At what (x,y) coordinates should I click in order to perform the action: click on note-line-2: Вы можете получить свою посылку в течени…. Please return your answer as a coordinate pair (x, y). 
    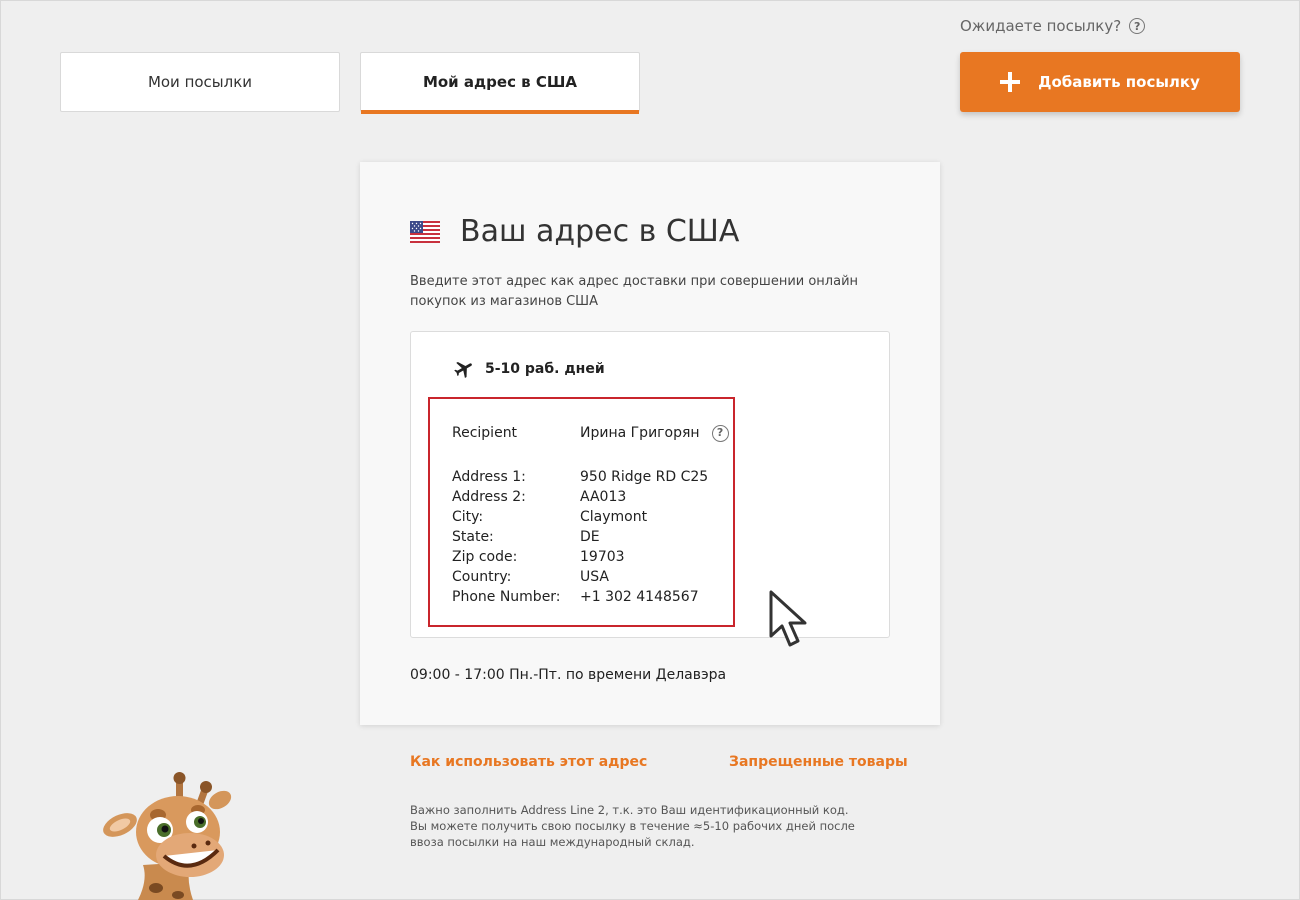
    Looking at the image, I should click on (632, 834).